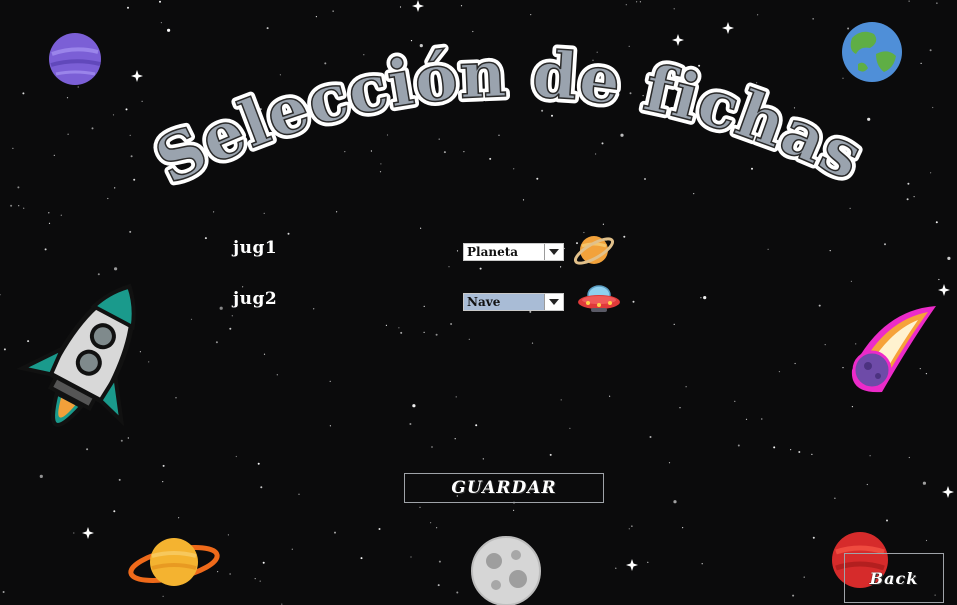 This screenshot has height=605, width=957. Describe the element at coordinates (255, 248) in the screenshot. I see `player1-label: jug1` at that location.